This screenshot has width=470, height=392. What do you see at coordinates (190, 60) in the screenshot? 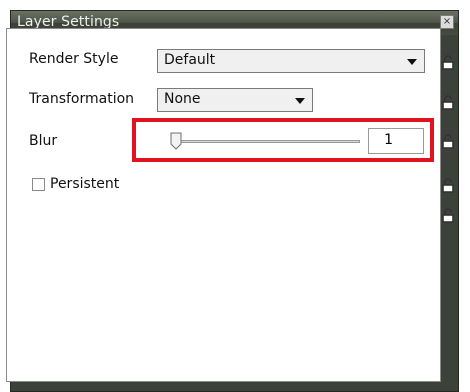
I see `render-style-value: Default` at bounding box center [190, 60].